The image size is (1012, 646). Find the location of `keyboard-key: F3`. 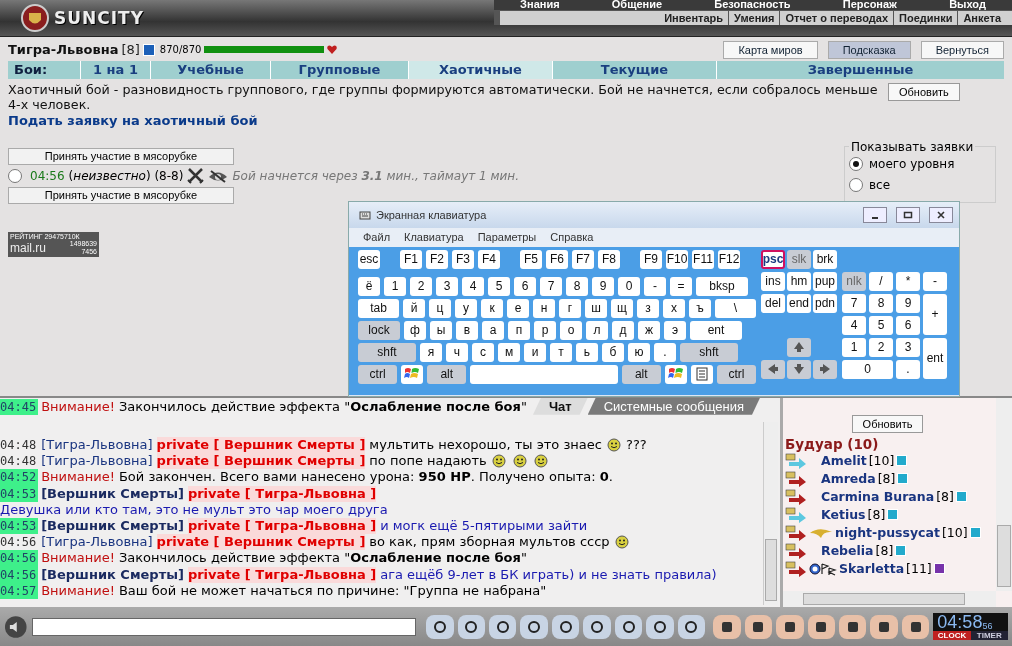

keyboard-key: F3 is located at coordinates (463, 259).